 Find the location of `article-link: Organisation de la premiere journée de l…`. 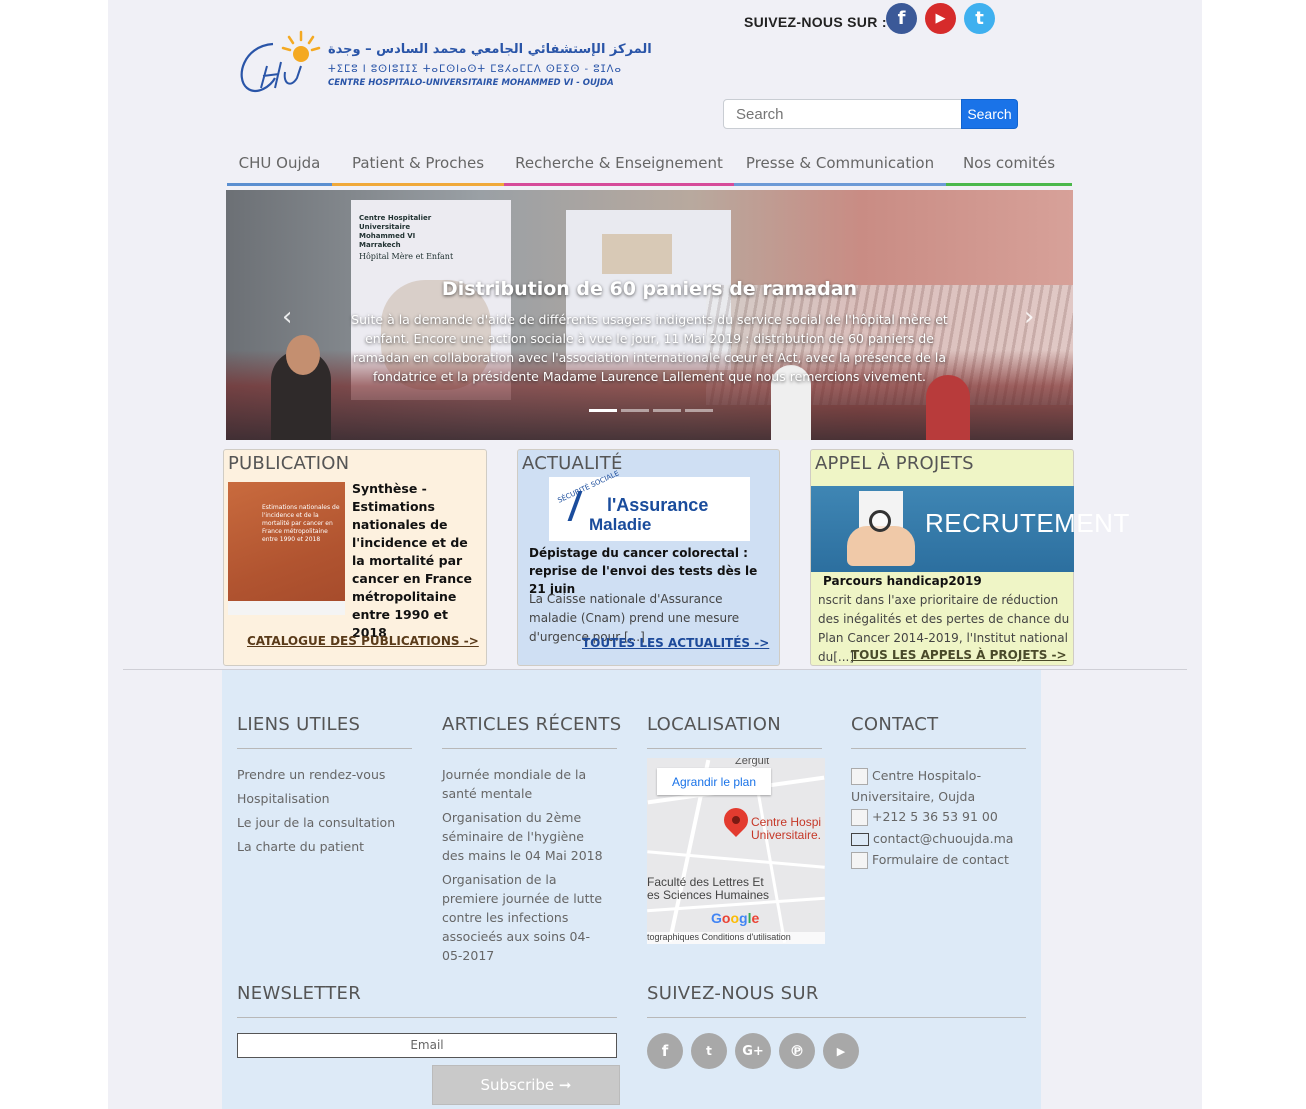

article-link: Organisation de la premiere journée de l… is located at coordinates (524, 917).